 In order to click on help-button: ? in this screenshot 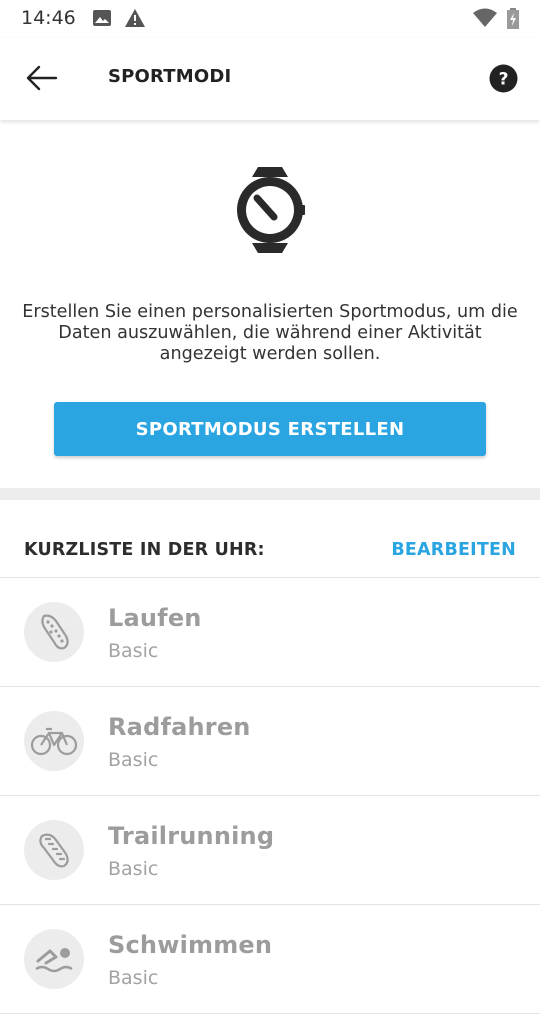, I will do `click(503, 78)`.